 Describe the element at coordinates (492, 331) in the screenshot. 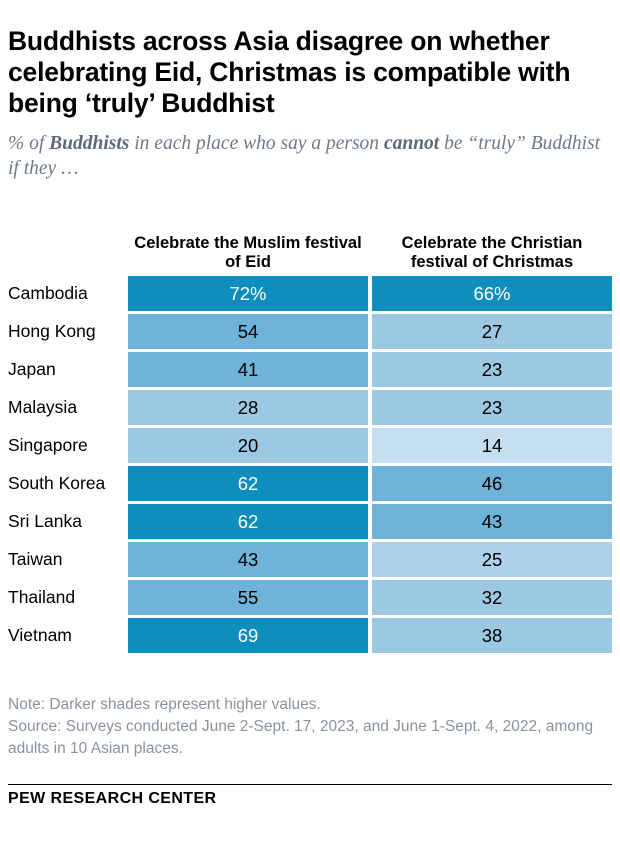

I see `cell-christmas: 27` at that location.